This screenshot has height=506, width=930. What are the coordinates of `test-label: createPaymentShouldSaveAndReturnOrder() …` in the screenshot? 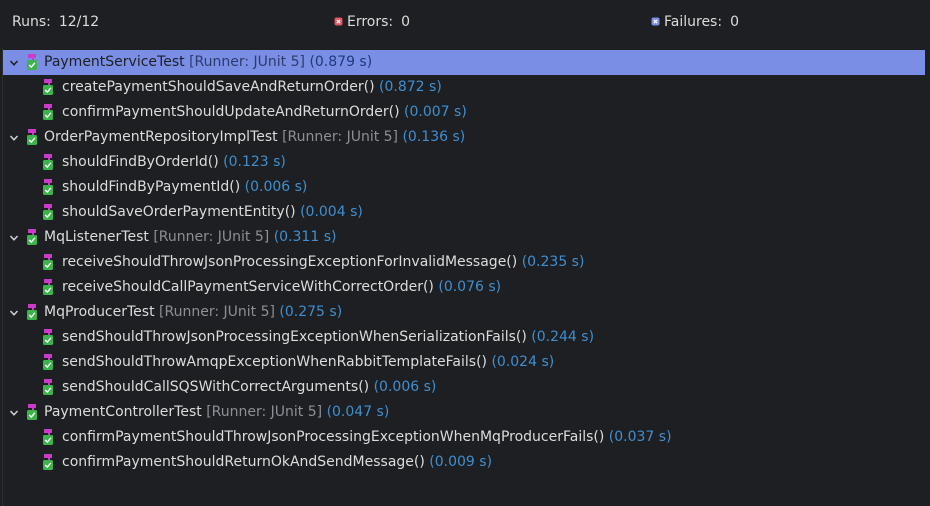 It's located at (252, 87).